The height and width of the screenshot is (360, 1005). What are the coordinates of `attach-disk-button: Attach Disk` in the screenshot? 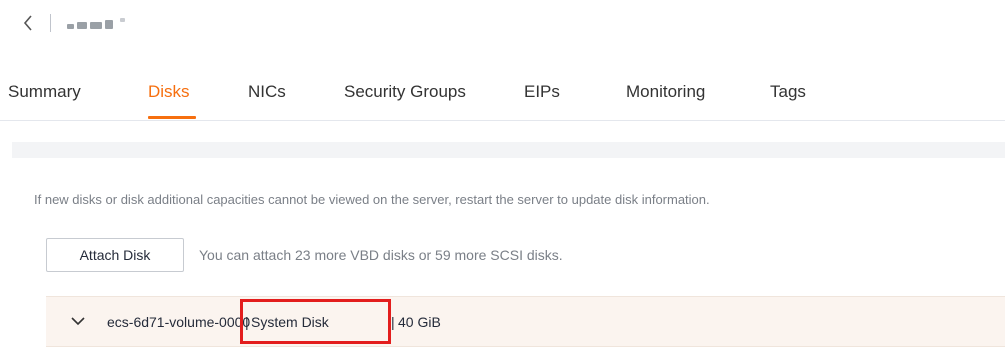 It's located at (115, 255).